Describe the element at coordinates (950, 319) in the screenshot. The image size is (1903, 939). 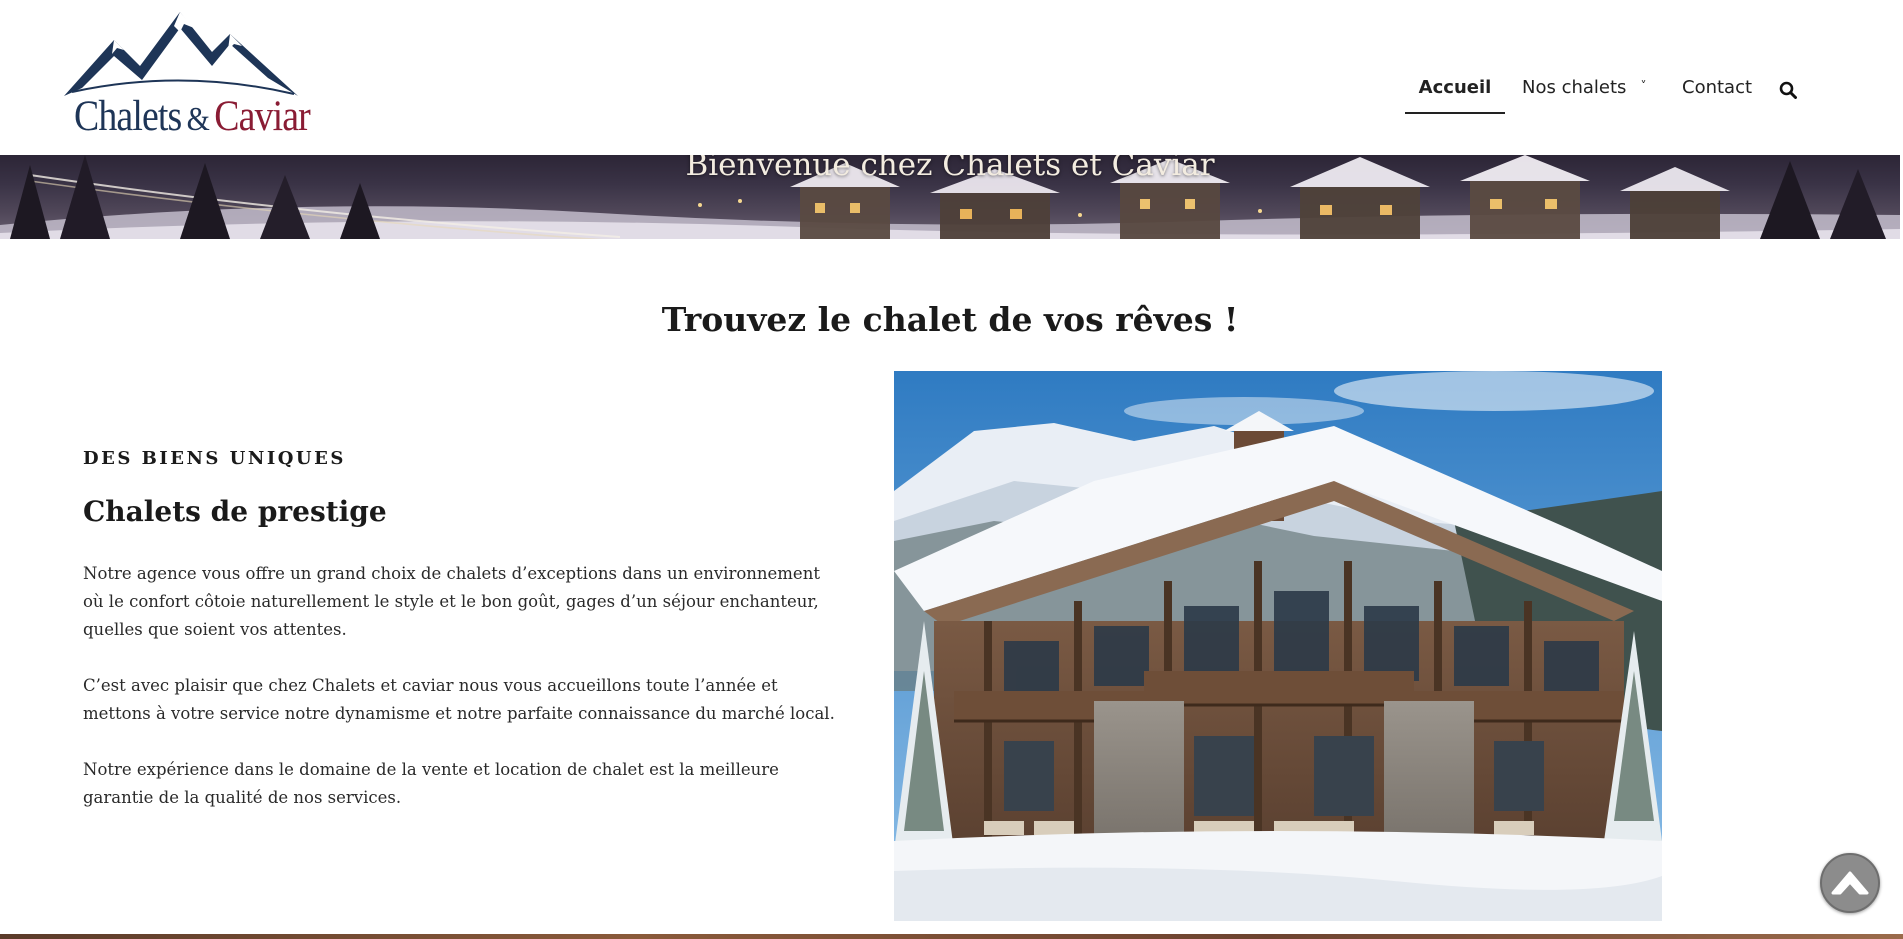
I see `page-title: Trouvez le chalet de vos rêves !` at that location.